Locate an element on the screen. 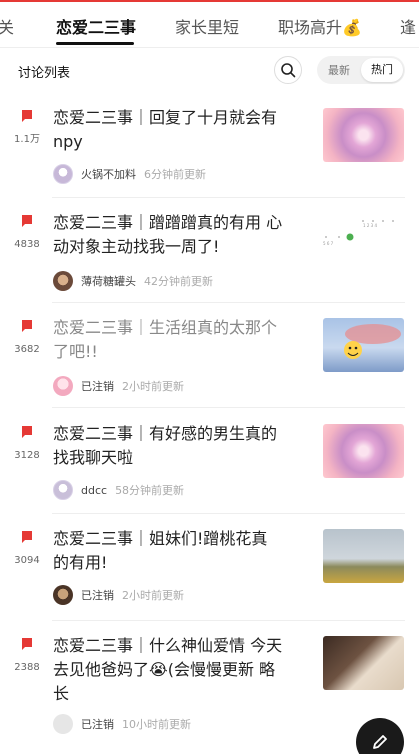 This screenshot has width=419, height=754. vote-count: 3128 is located at coordinates (27, 455).